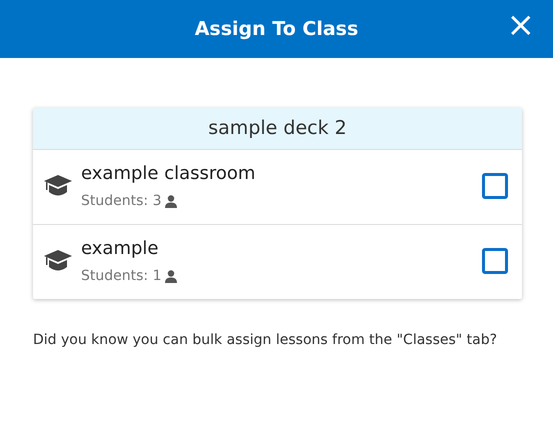  Describe the element at coordinates (265, 340) in the screenshot. I see `tip-text: Did you know you can bulk assign lessons from the "Classes" tab?` at that location.